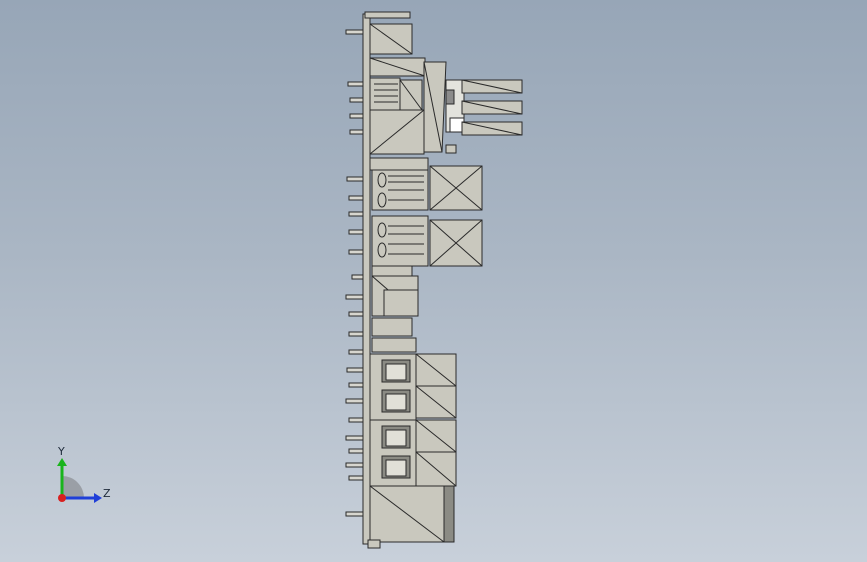 The width and height of the screenshot is (867, 562). What do you see at coordinates (354, 273) in the screenshot?
I see `left-pins` at bounding box center [354, 273].